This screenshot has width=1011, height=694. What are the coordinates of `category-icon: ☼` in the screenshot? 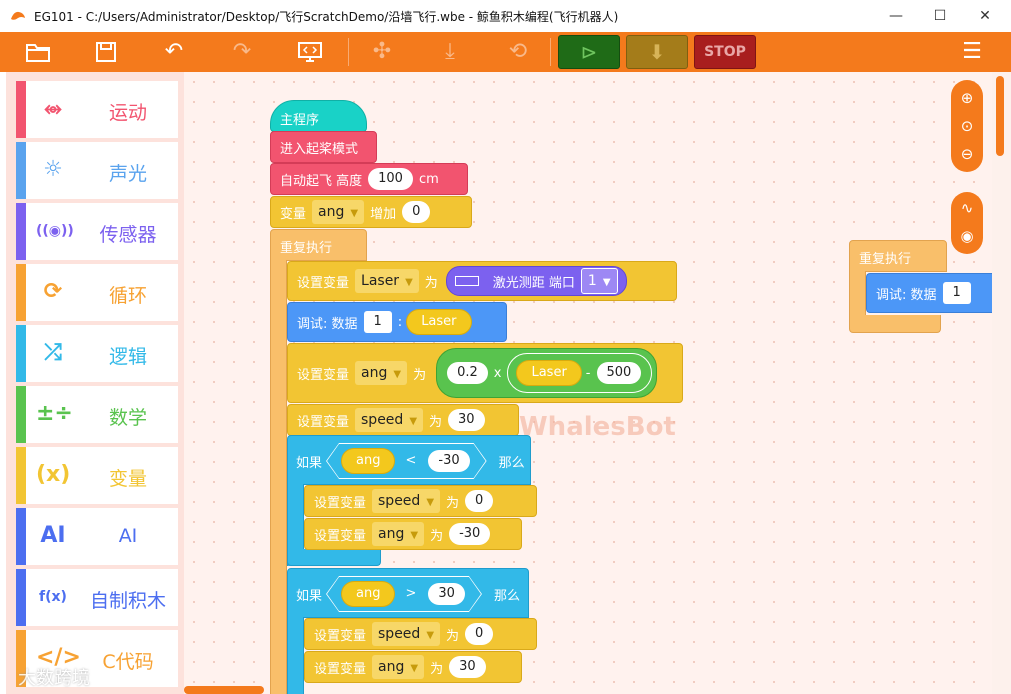 It's located at (53, 169).